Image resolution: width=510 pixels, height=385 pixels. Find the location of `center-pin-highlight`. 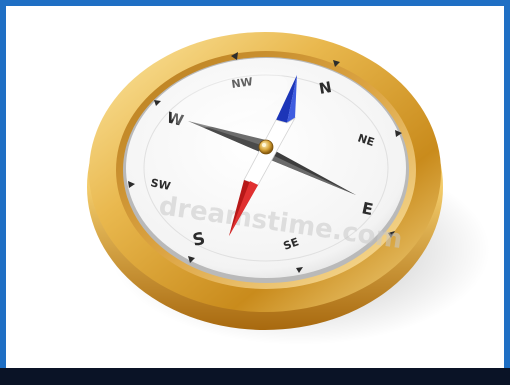

center-pin-highlight is located at coordinates (264, 145).